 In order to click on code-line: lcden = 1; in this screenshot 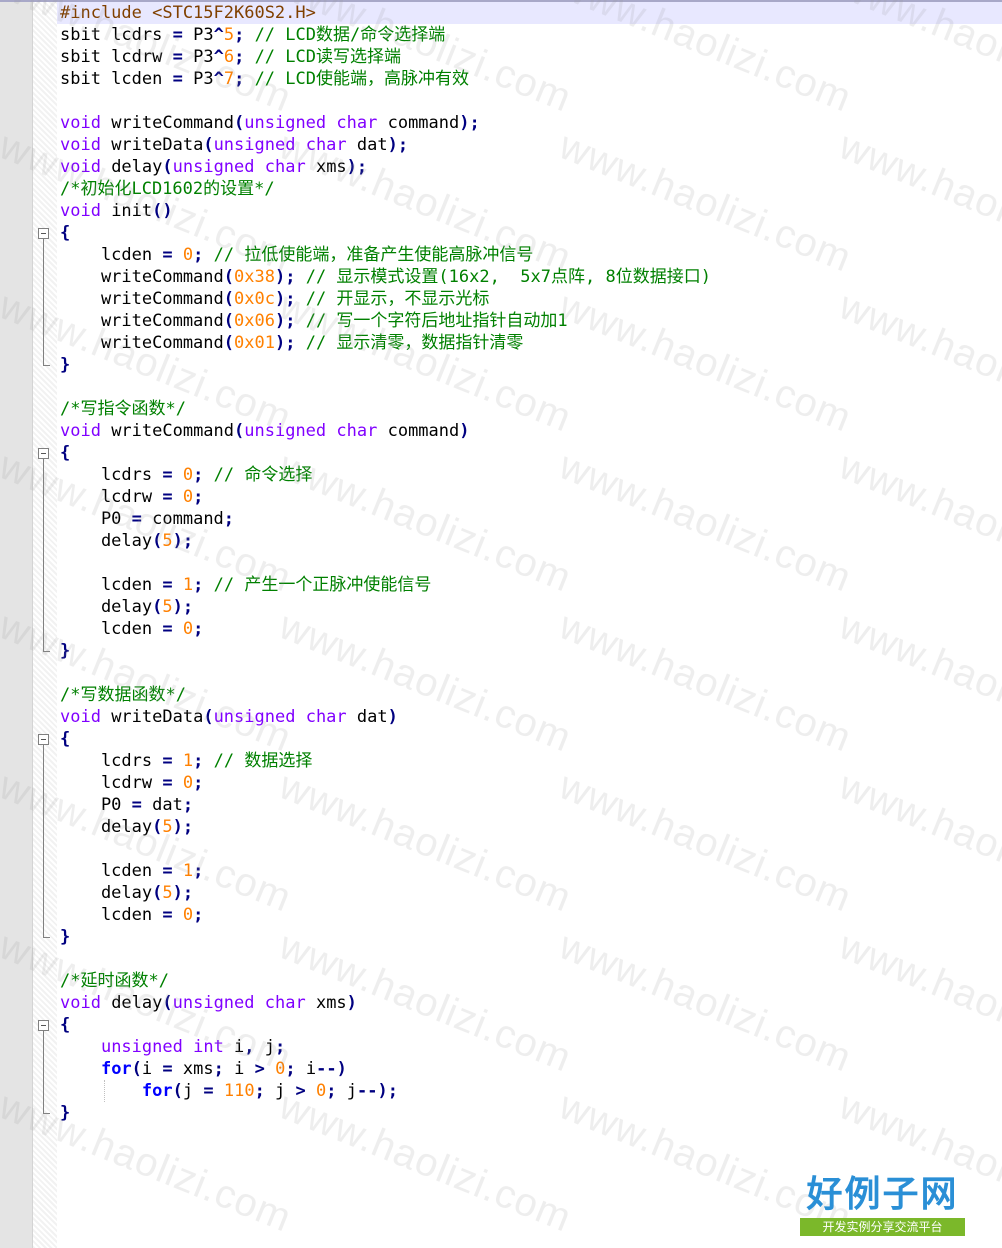, I will do `click(530, 871)`.